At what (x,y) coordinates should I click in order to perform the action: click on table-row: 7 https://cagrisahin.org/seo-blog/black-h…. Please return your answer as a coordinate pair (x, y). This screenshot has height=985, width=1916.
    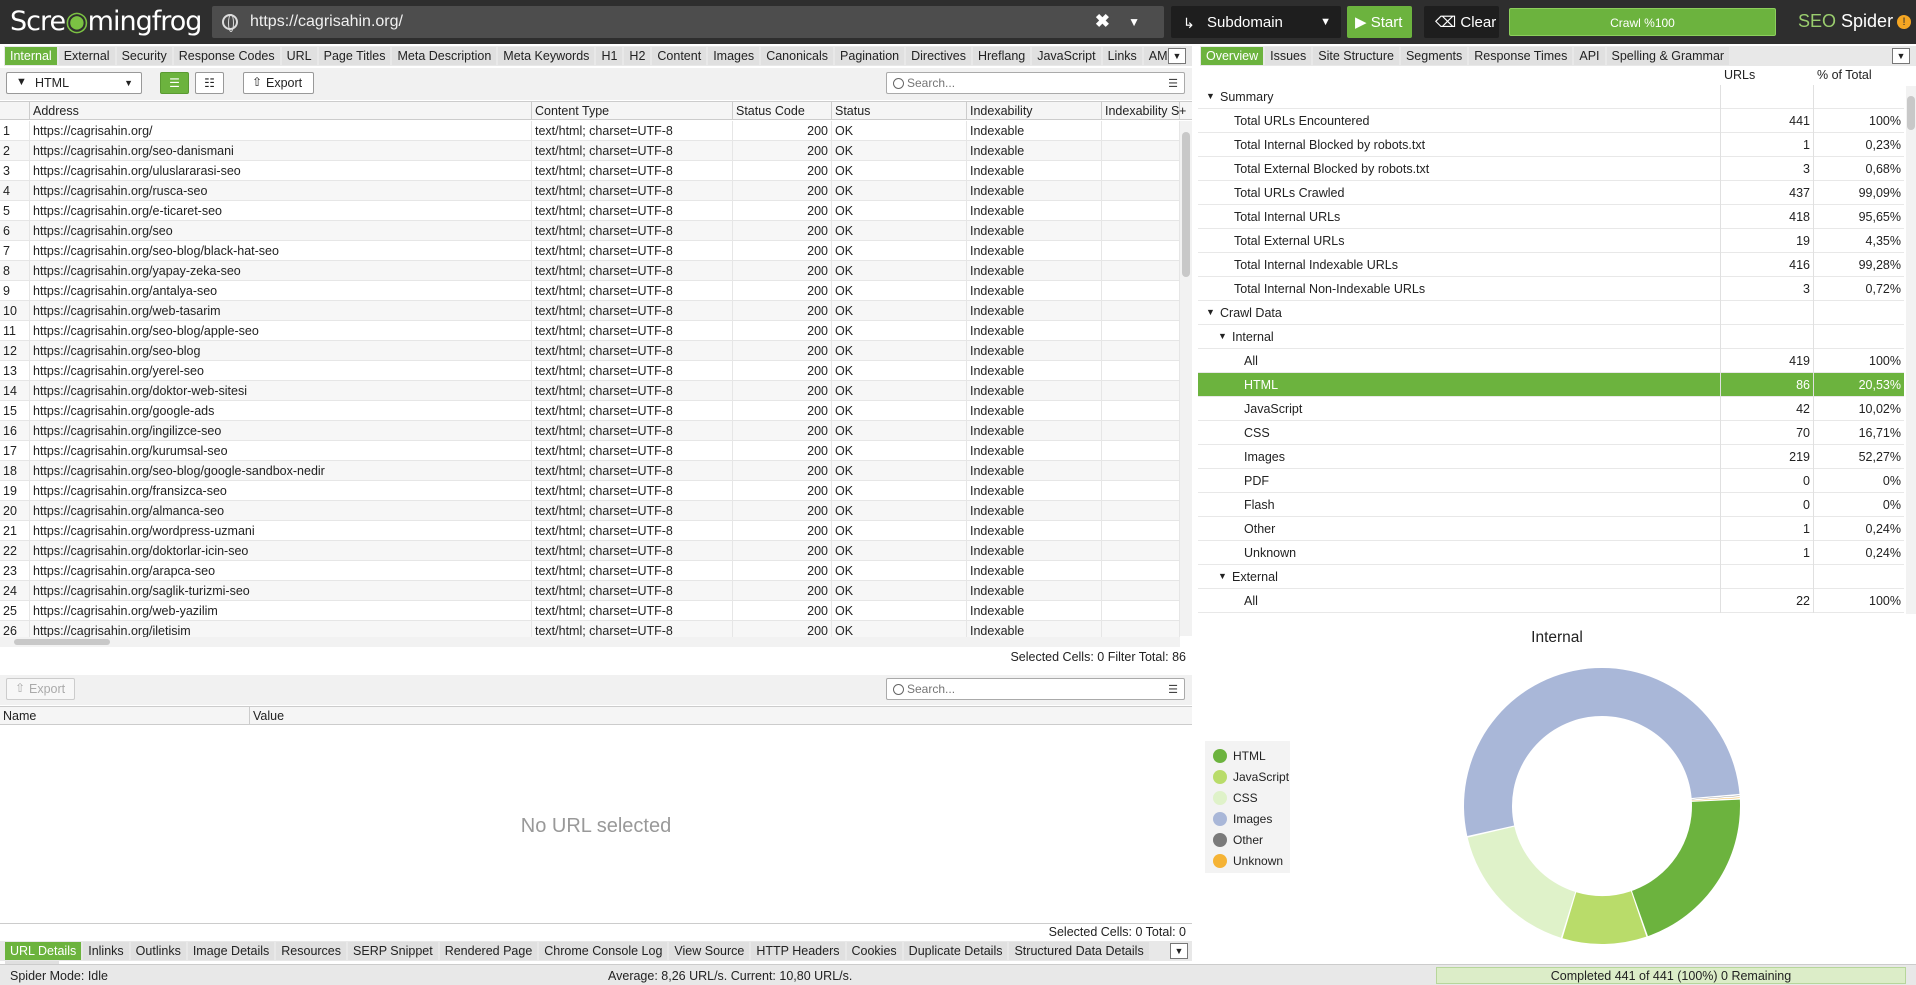
    Looking at the image, I should click on (590, 251).